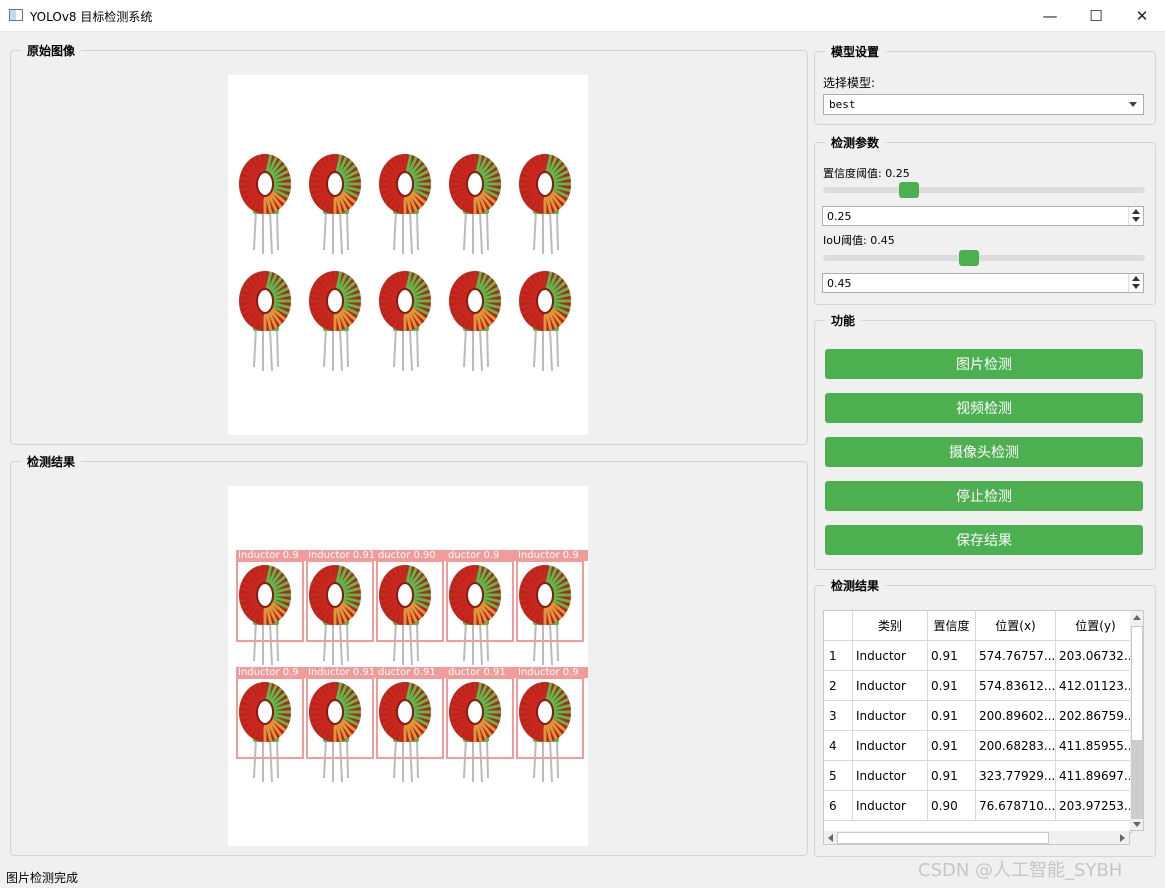  Describe the element at coordinates (1135, 283) in the screenshot. I see `iou-spin-buttons` at that location.